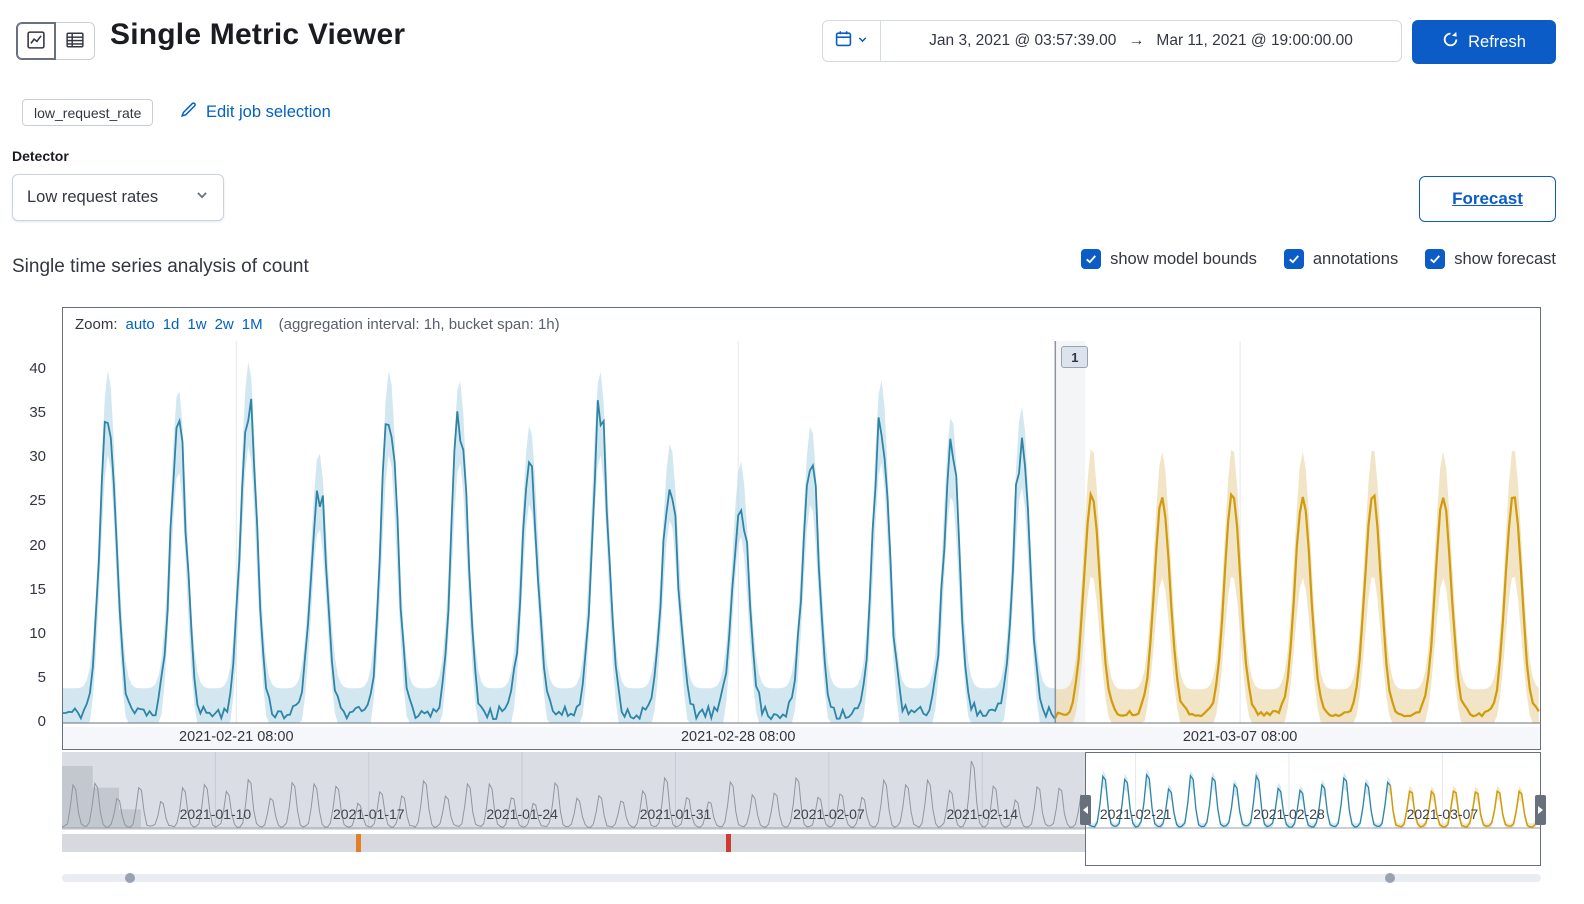  I want to click on arrow-left-icon, so click(1086, 810).